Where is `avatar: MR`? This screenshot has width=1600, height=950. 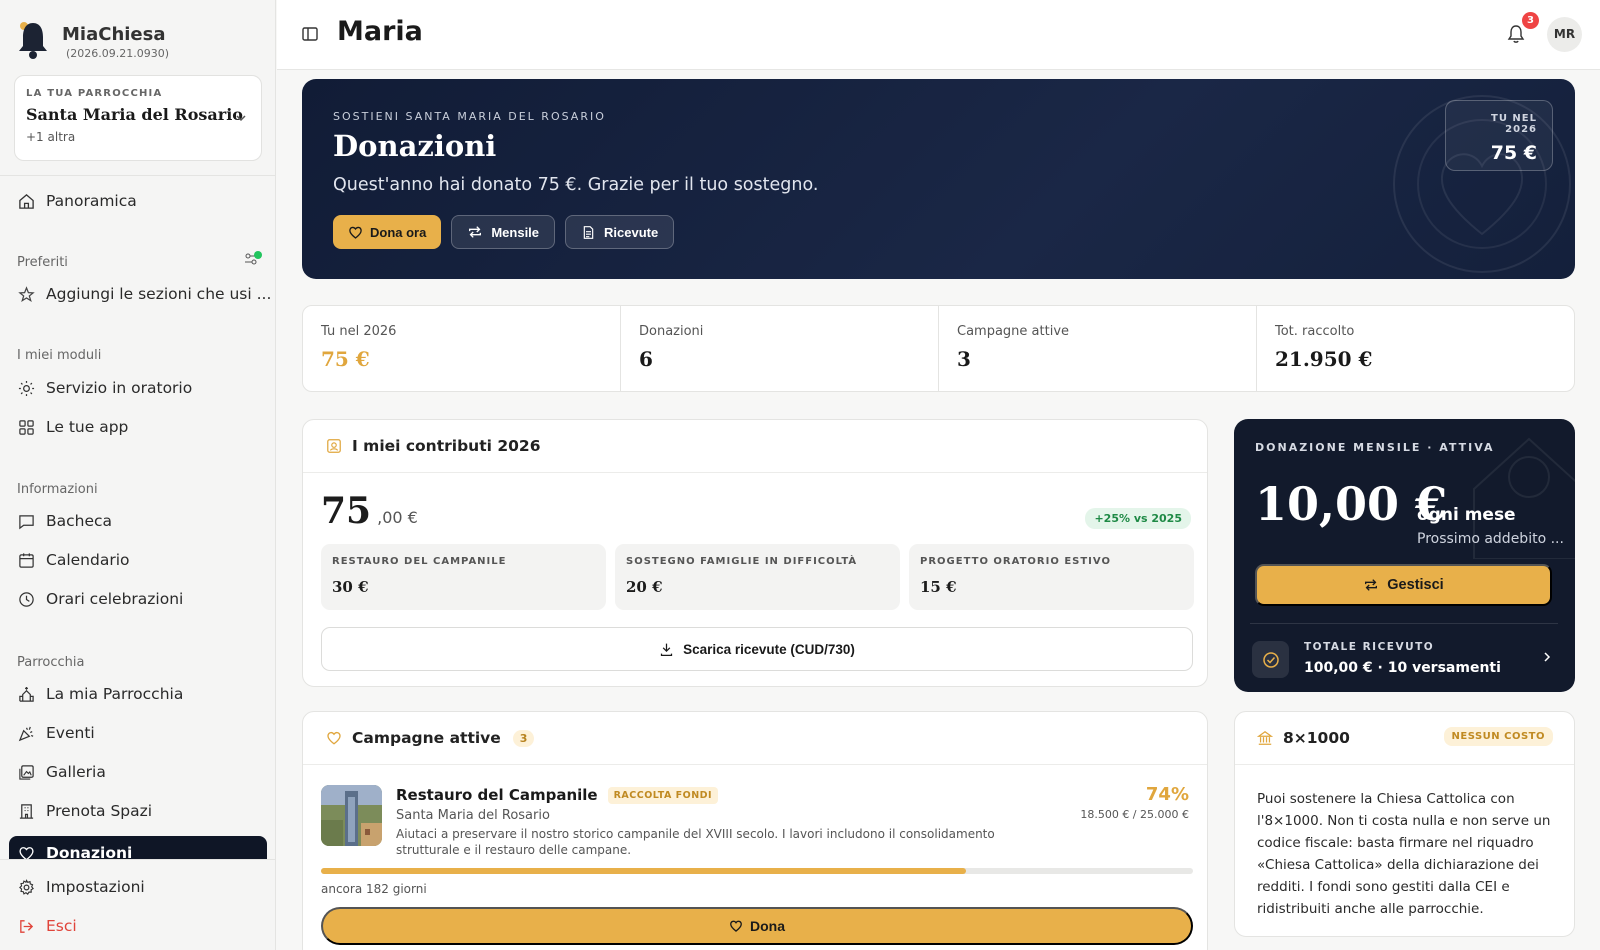 avatar: MR is located at coordinates (1564, 34).